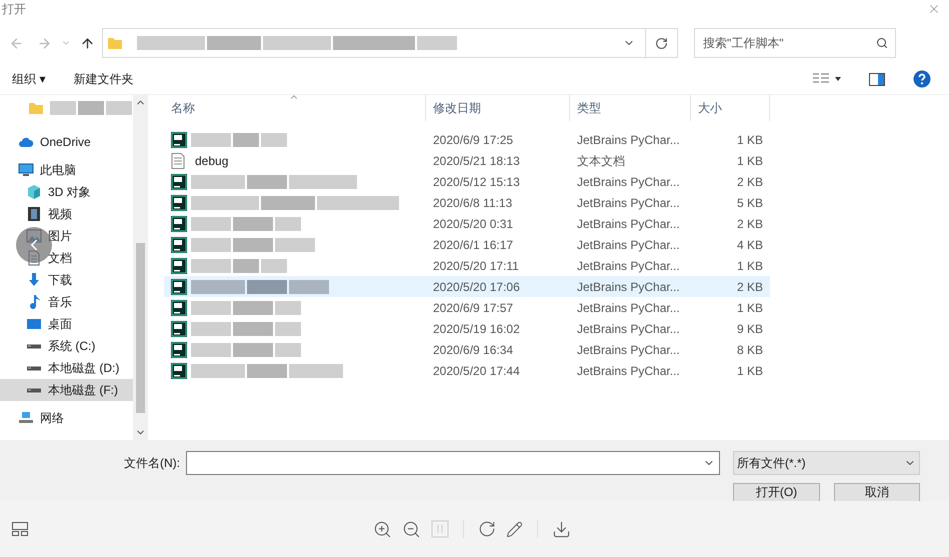 This screenshot has height=557, width=949. I want to click on file-row: 2020/5/20 17:44 JetBrains PyChar... 1 KB, so click(467, 370).